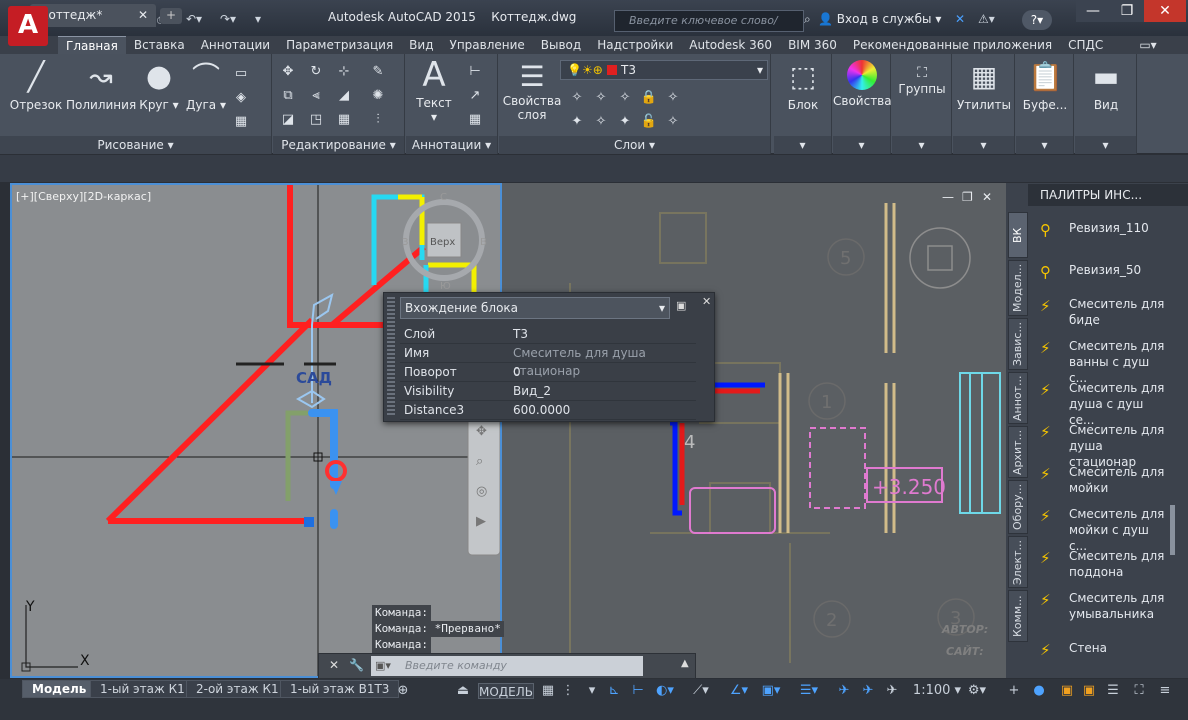 The image size is (1188, 720). What do you see at coordinates (1085, 45) in the screenshot?
I see `tab-spds: СПДС` at bounding box center [1085, 45].